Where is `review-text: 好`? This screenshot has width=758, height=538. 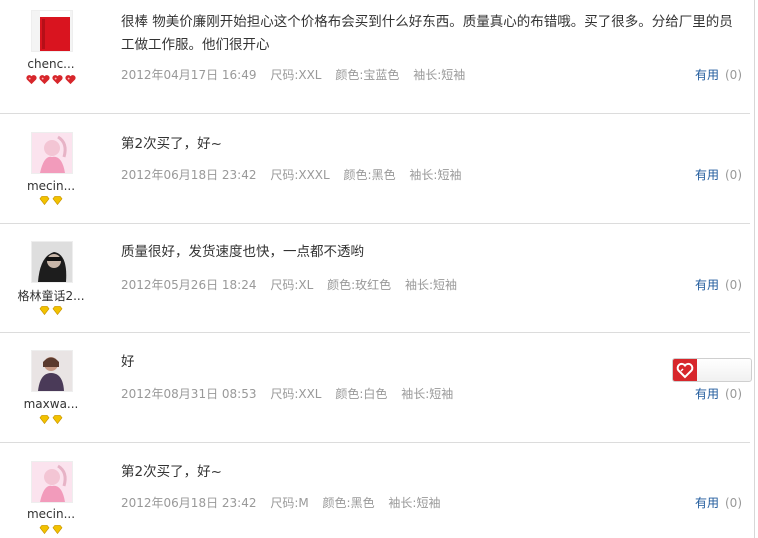 review-text: 好 is located at coordinates (128, 362).